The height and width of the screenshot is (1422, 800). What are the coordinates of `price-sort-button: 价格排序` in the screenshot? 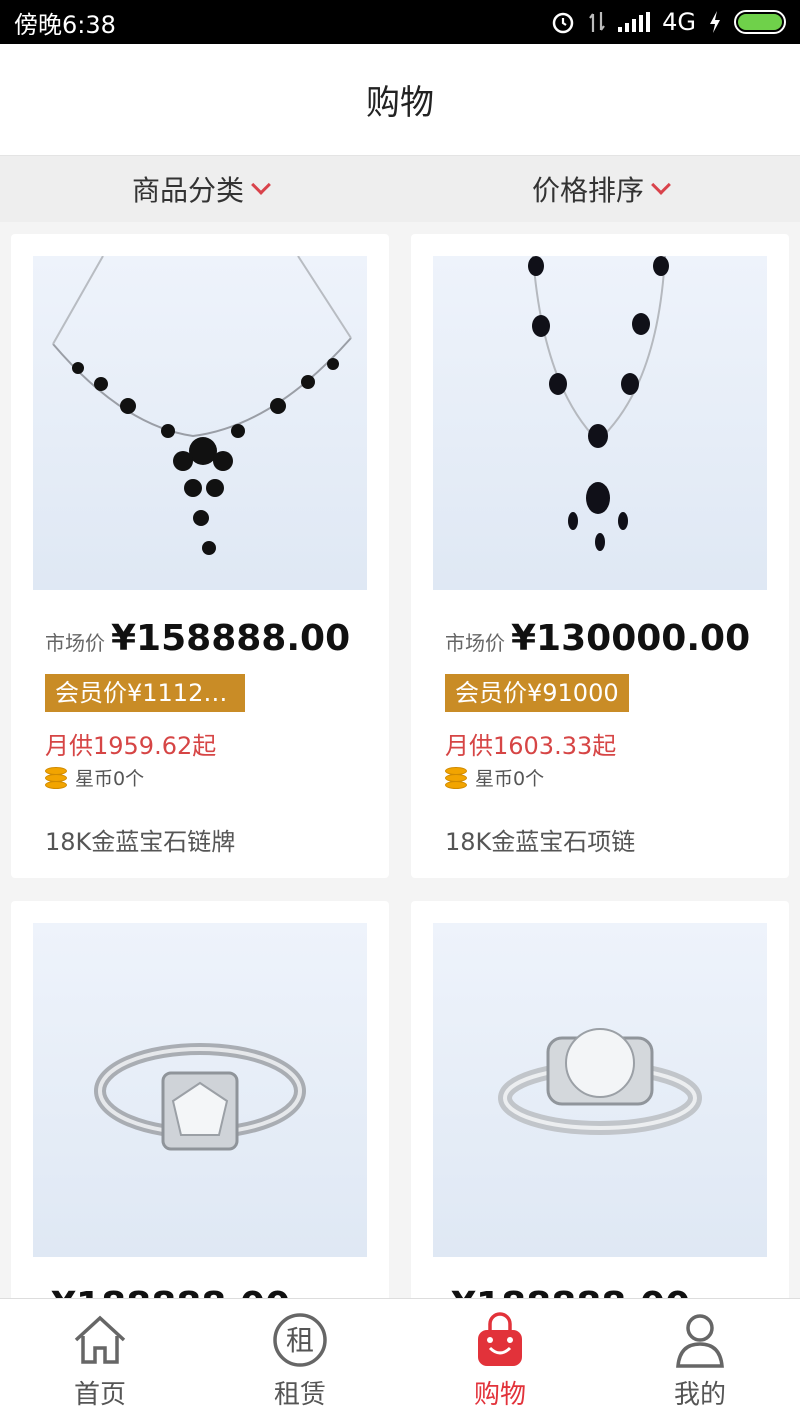 It's located at (600, 189).